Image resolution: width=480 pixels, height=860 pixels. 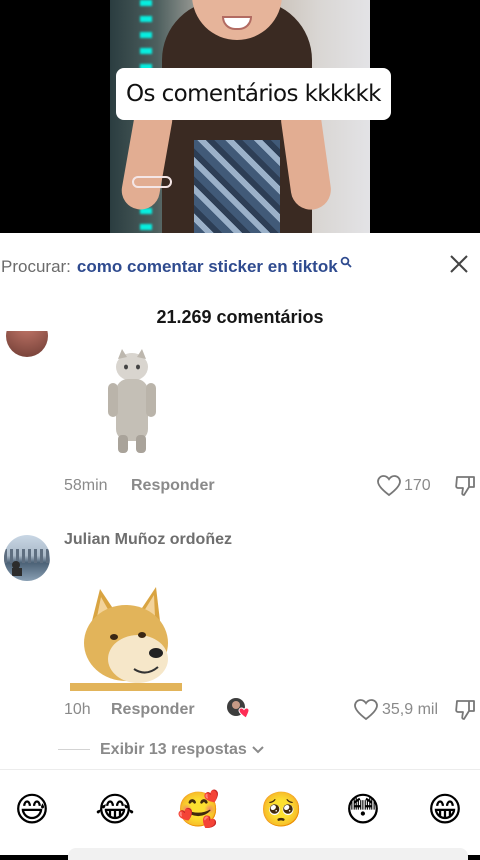 What do you see at coordinates (281, 810) in the screenshot?
I see `emoji-pleading: 🥺` at bounding box center [281, 810].